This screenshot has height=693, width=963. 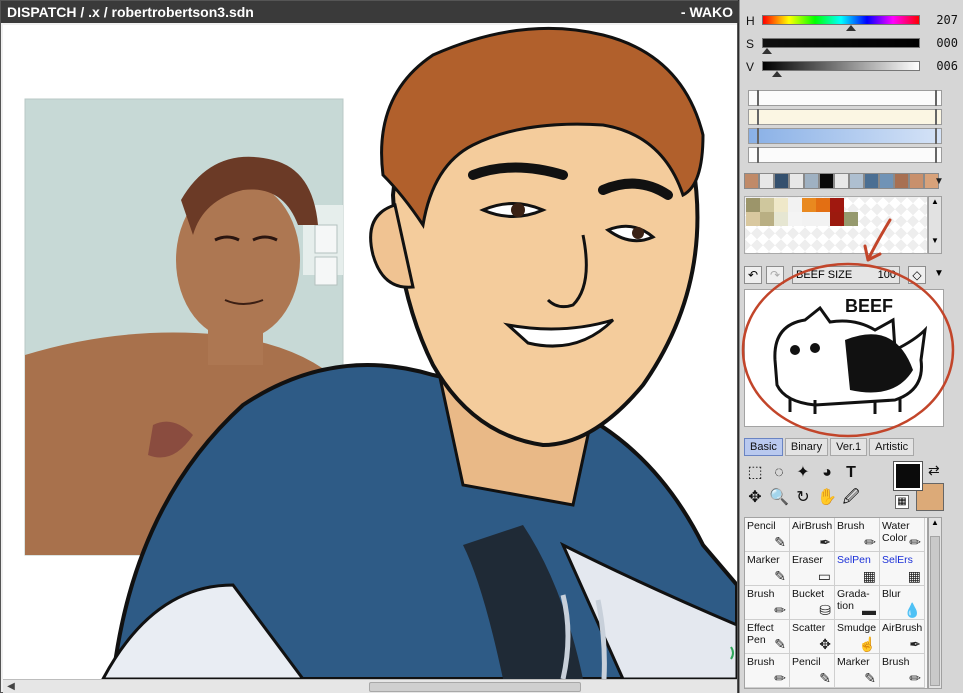 What do you see at coordinates (475, 687) in the screenshot?
I see `scroll-thumb` at bounding box center [475, 687].